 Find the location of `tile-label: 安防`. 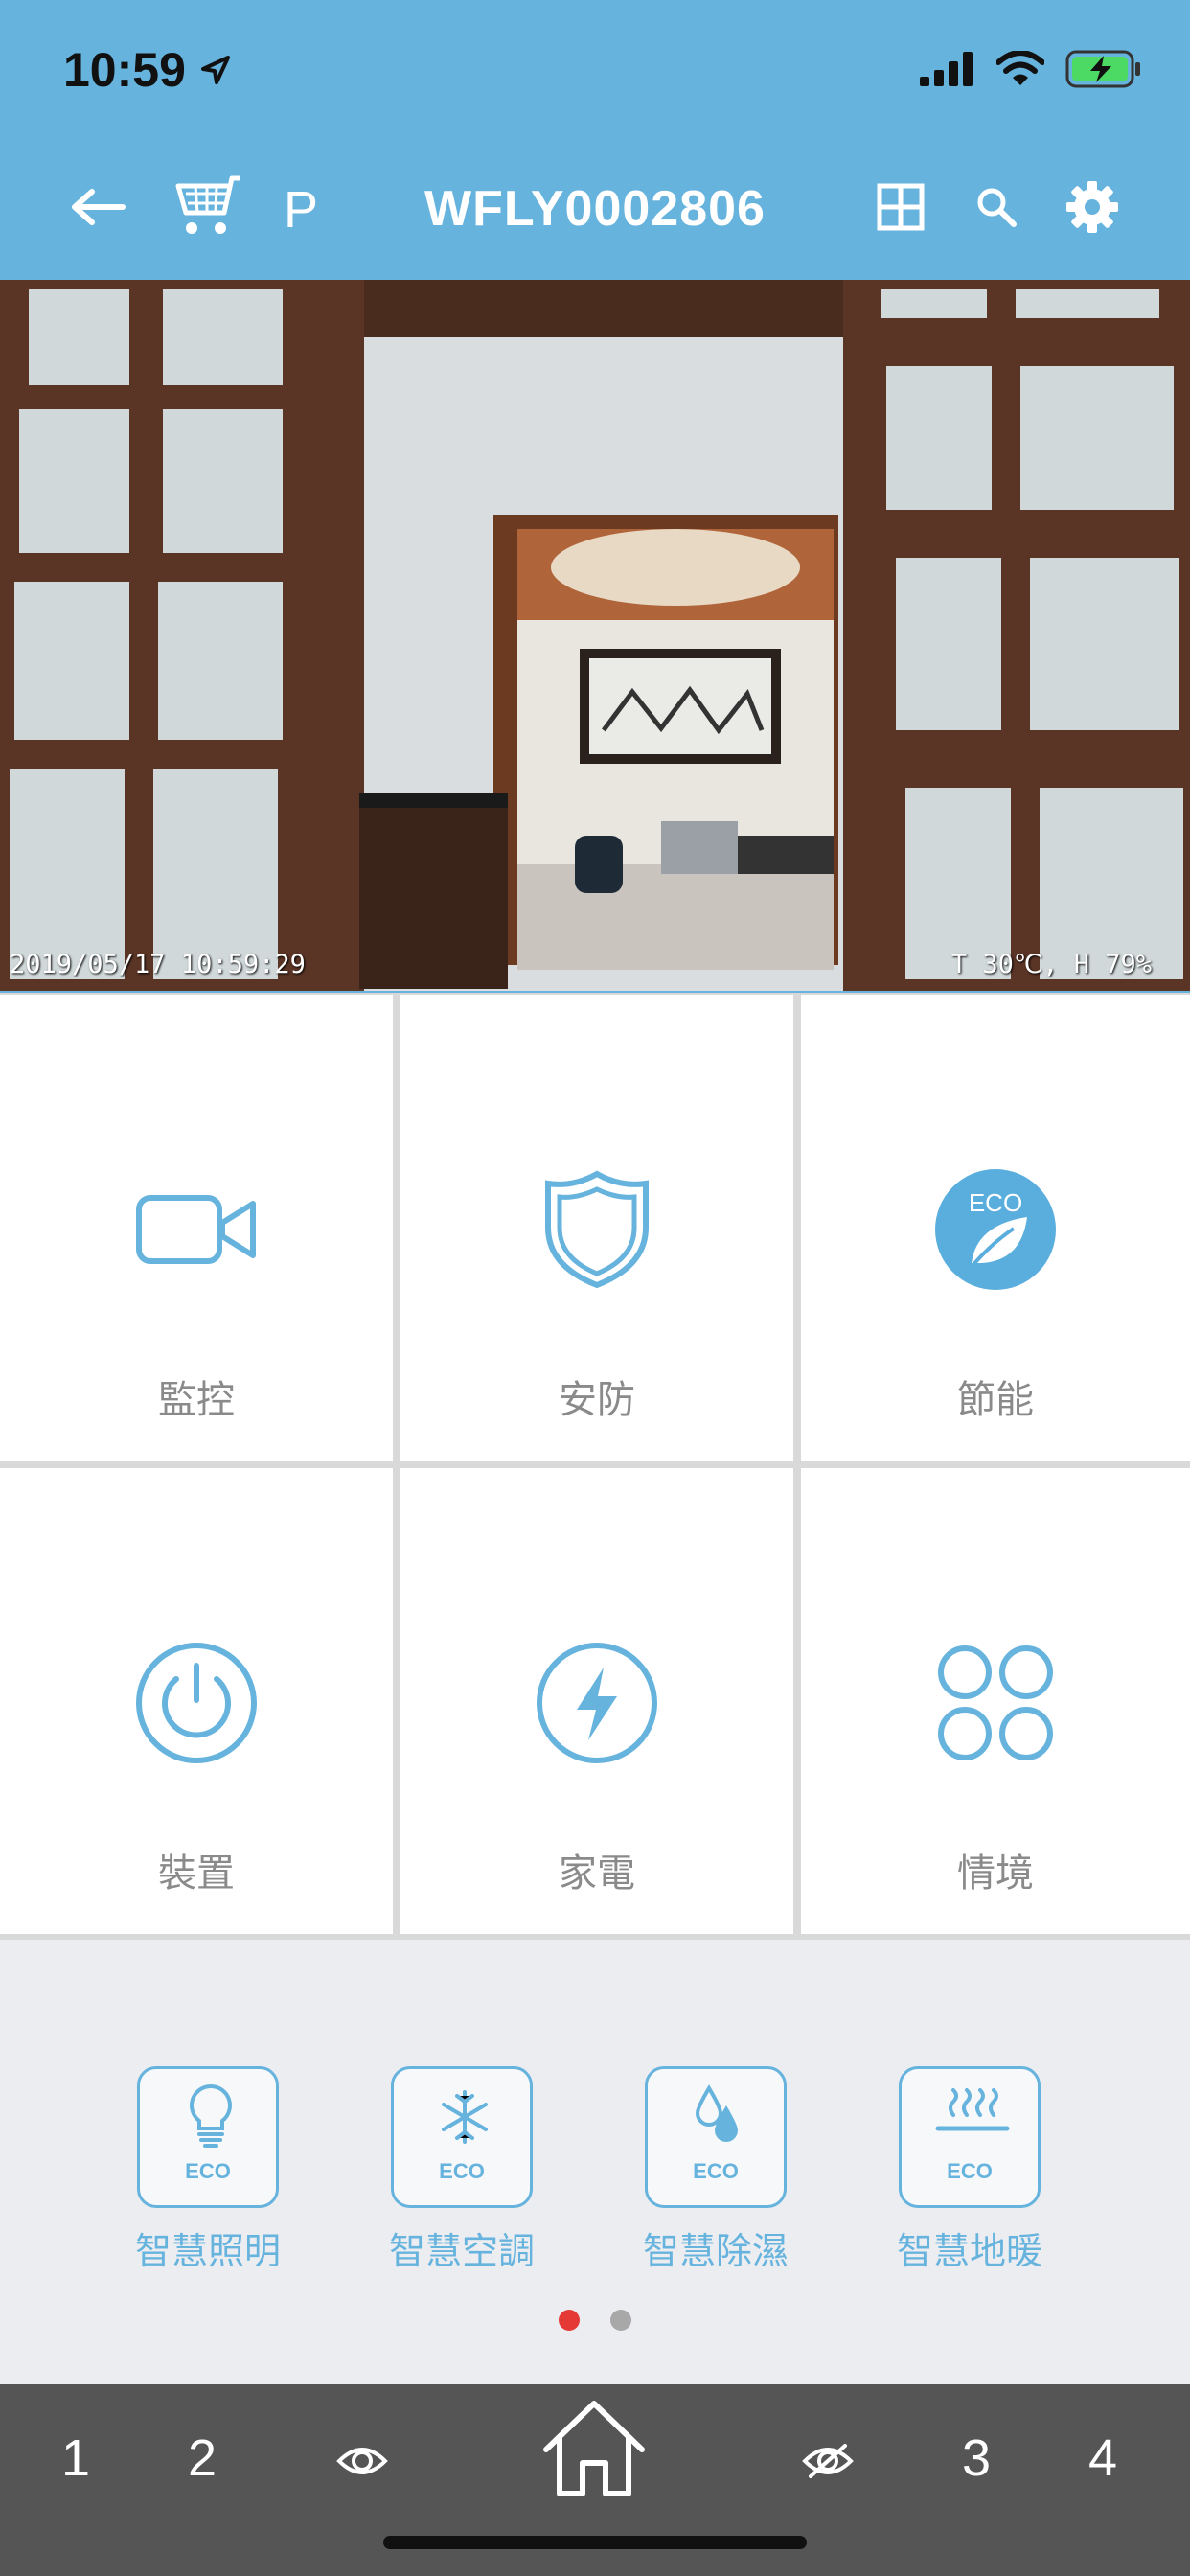

tile-label: 安防 is located at coordinates (597, 1400).